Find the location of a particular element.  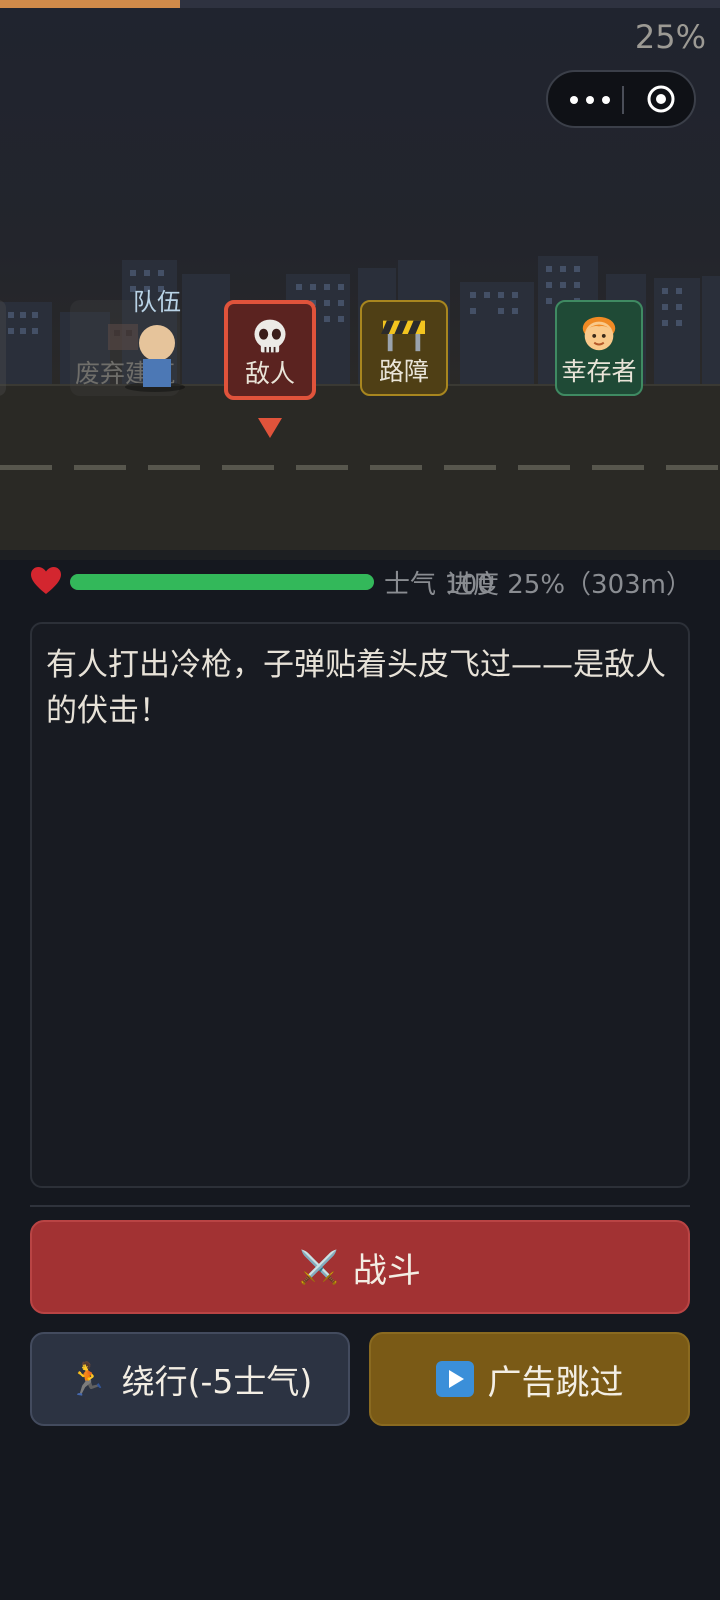

fight-button: ⚔️ 战斗 is located at coordinates (360, 1267).